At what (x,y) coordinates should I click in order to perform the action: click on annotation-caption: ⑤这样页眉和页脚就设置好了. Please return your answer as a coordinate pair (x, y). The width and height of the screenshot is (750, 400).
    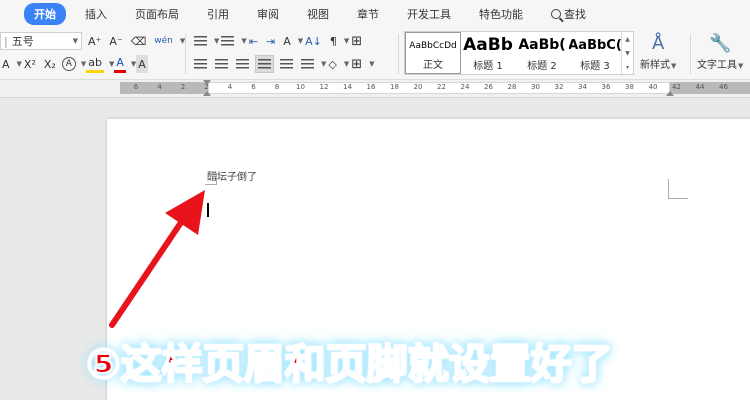
    Looking at the image, I should click on (349, 364).